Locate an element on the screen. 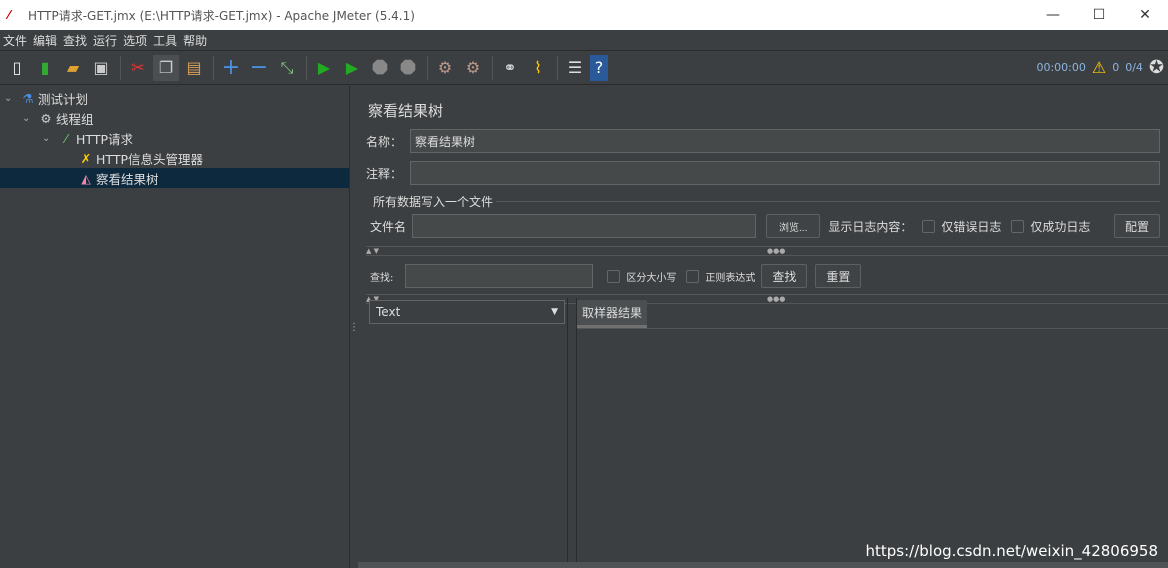  menu-run: 运行 is located at coordinates (105, 40).